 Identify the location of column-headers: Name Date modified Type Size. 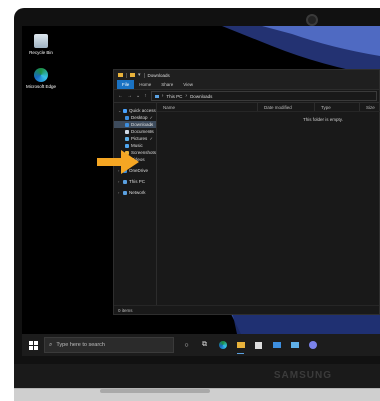
(268, 107).